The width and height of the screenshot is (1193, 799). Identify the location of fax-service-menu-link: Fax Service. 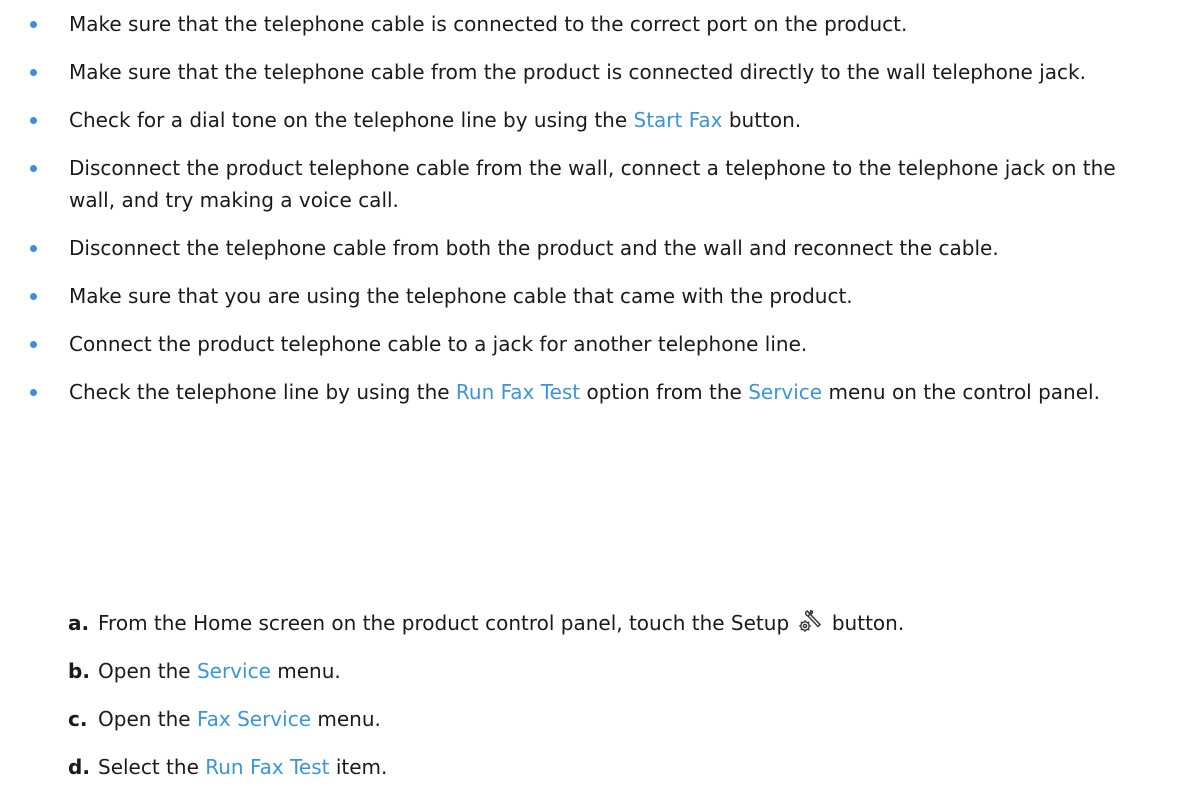
(254, 719).